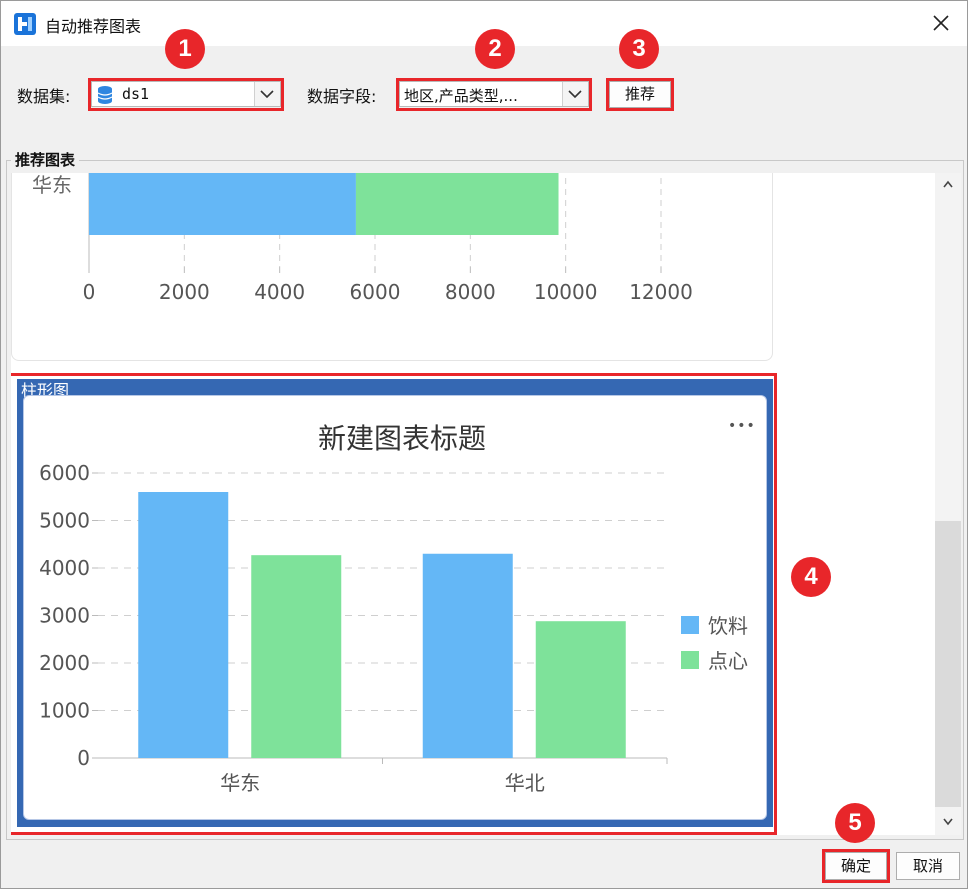 The image size is (968, 889). What do you see at coordinates (640, 94) in the screenshot?
I see `recommend-button: 推荐` at bounding box center [640, 94].